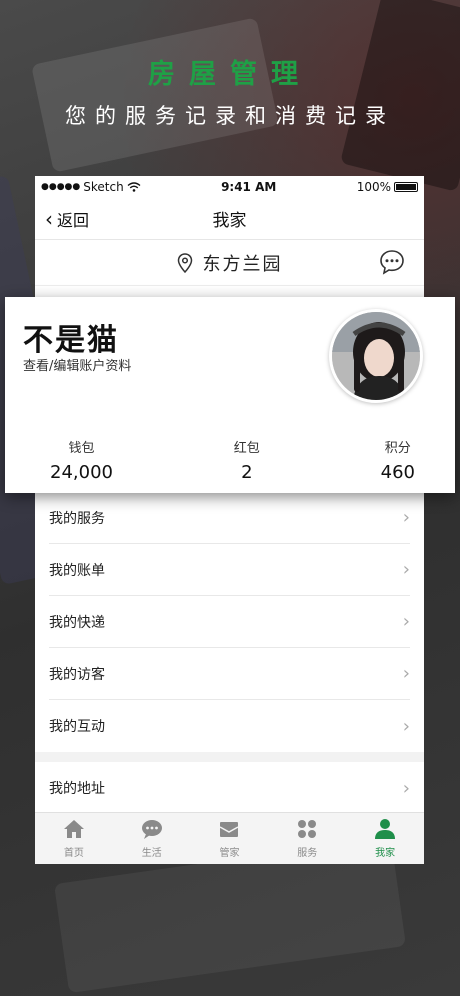 This screenshot has width=460, height=996. What do you see at coordinates (77, 727) in the screenshot?
I see `menu-item-label: 我的互动` at bounding box center [77, 727].